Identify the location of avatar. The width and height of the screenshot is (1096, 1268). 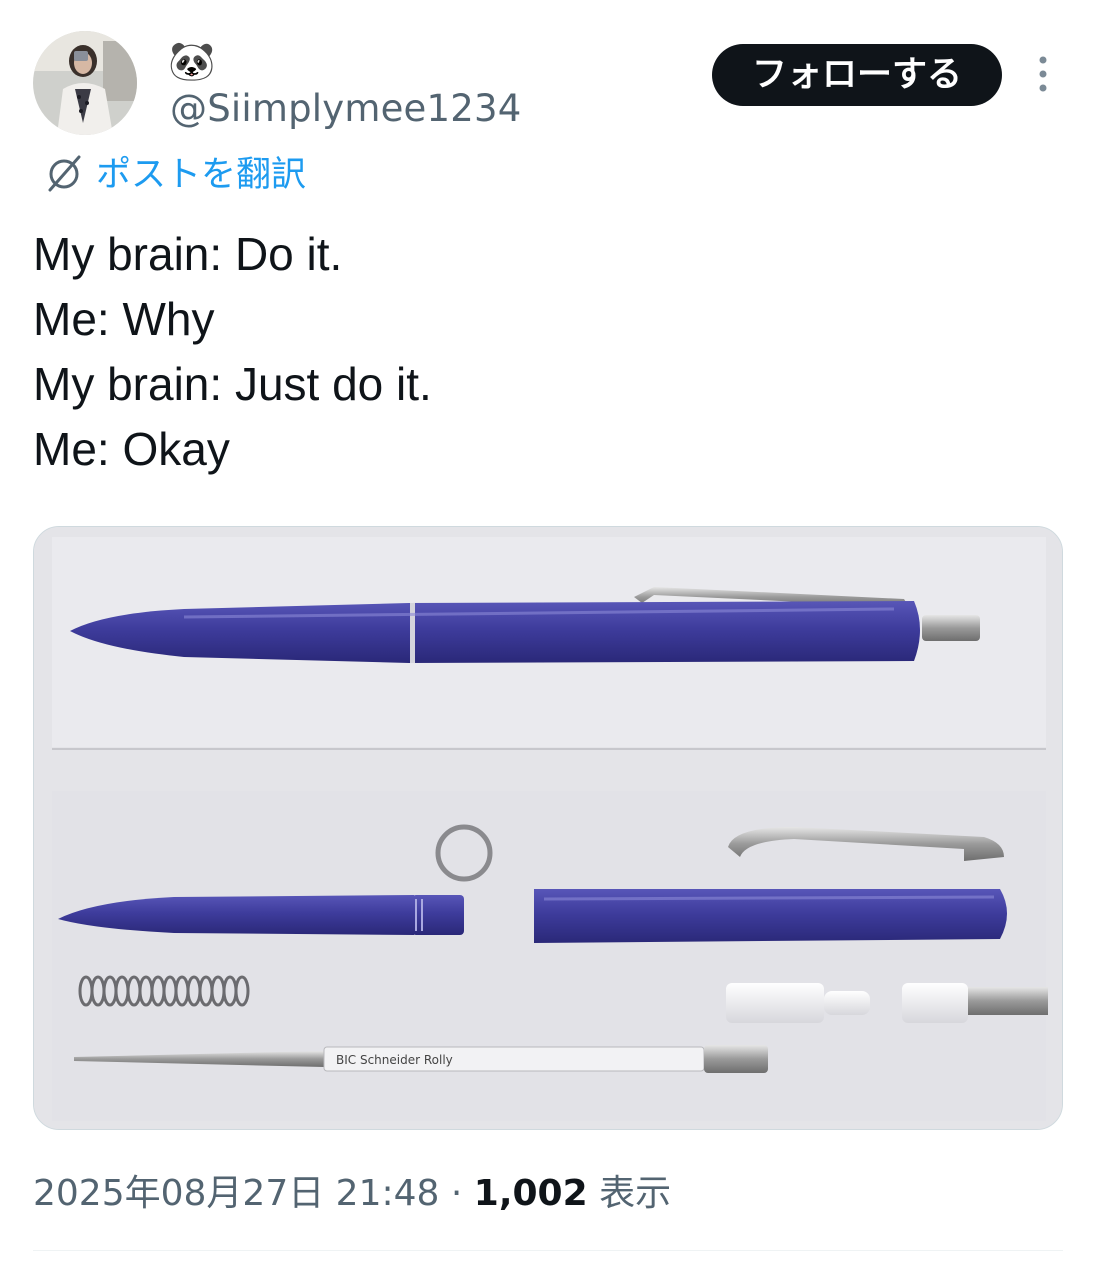
(85, 83).